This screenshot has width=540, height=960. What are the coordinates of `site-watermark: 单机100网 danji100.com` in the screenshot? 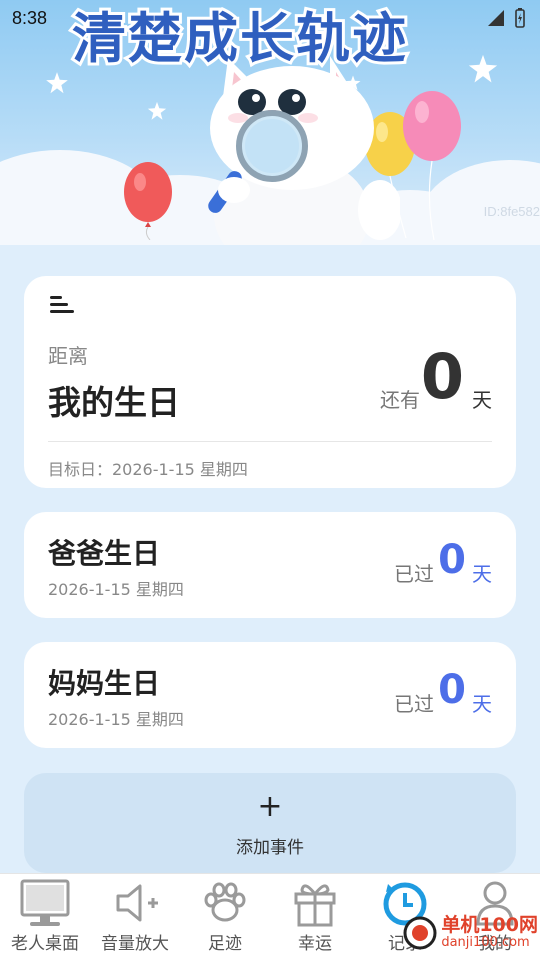 It's located at (470, 933).